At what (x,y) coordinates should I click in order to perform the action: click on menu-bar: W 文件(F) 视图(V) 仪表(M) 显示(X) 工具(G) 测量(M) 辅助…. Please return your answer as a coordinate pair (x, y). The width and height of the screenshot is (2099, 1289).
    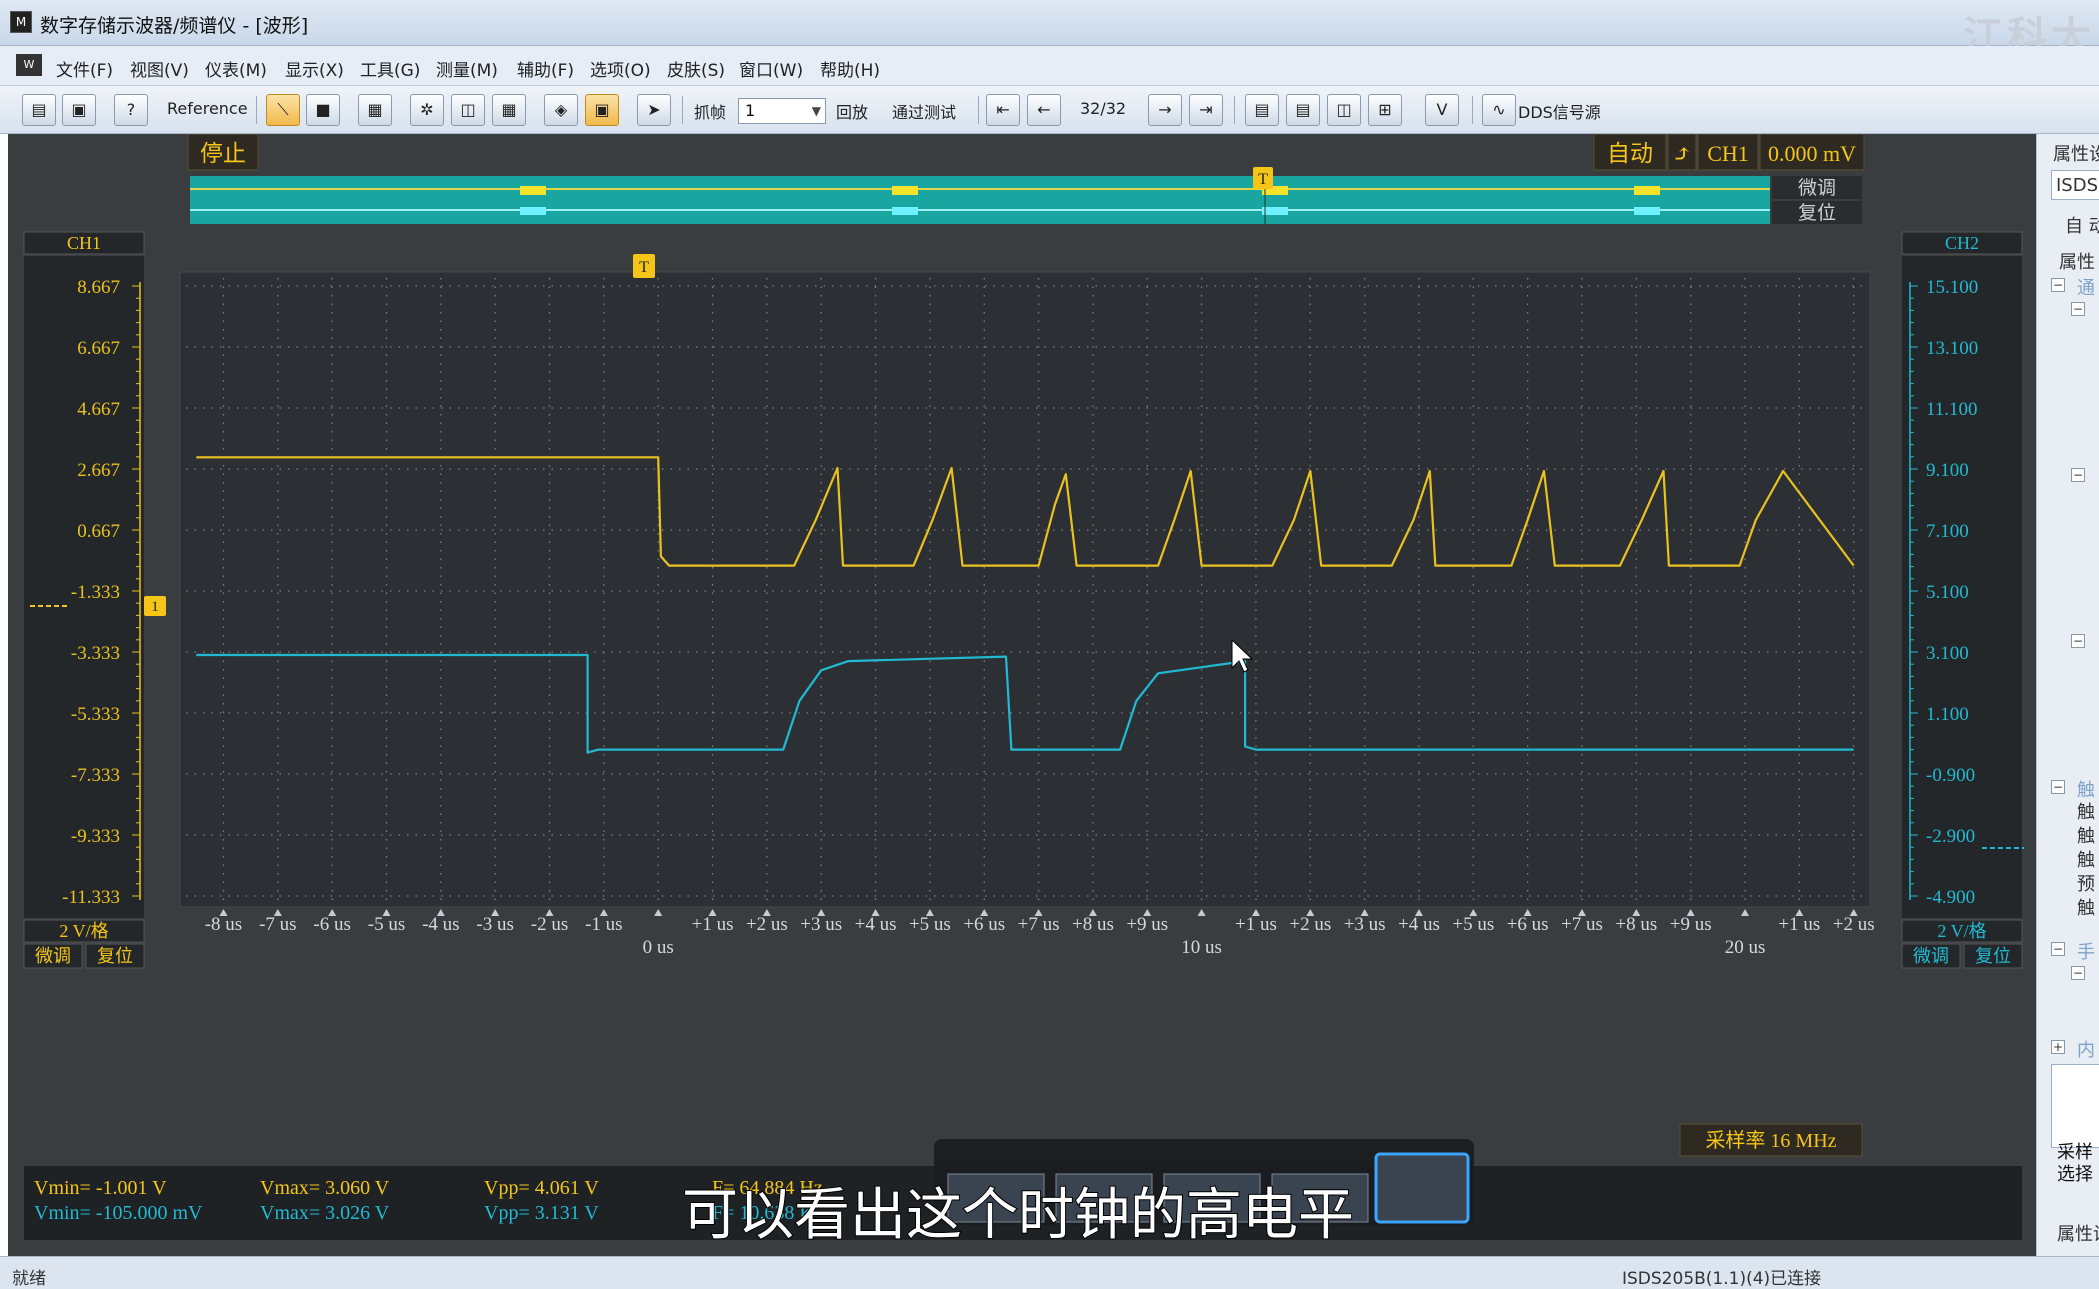
    Looking at the image, I should click on (1049, 66).